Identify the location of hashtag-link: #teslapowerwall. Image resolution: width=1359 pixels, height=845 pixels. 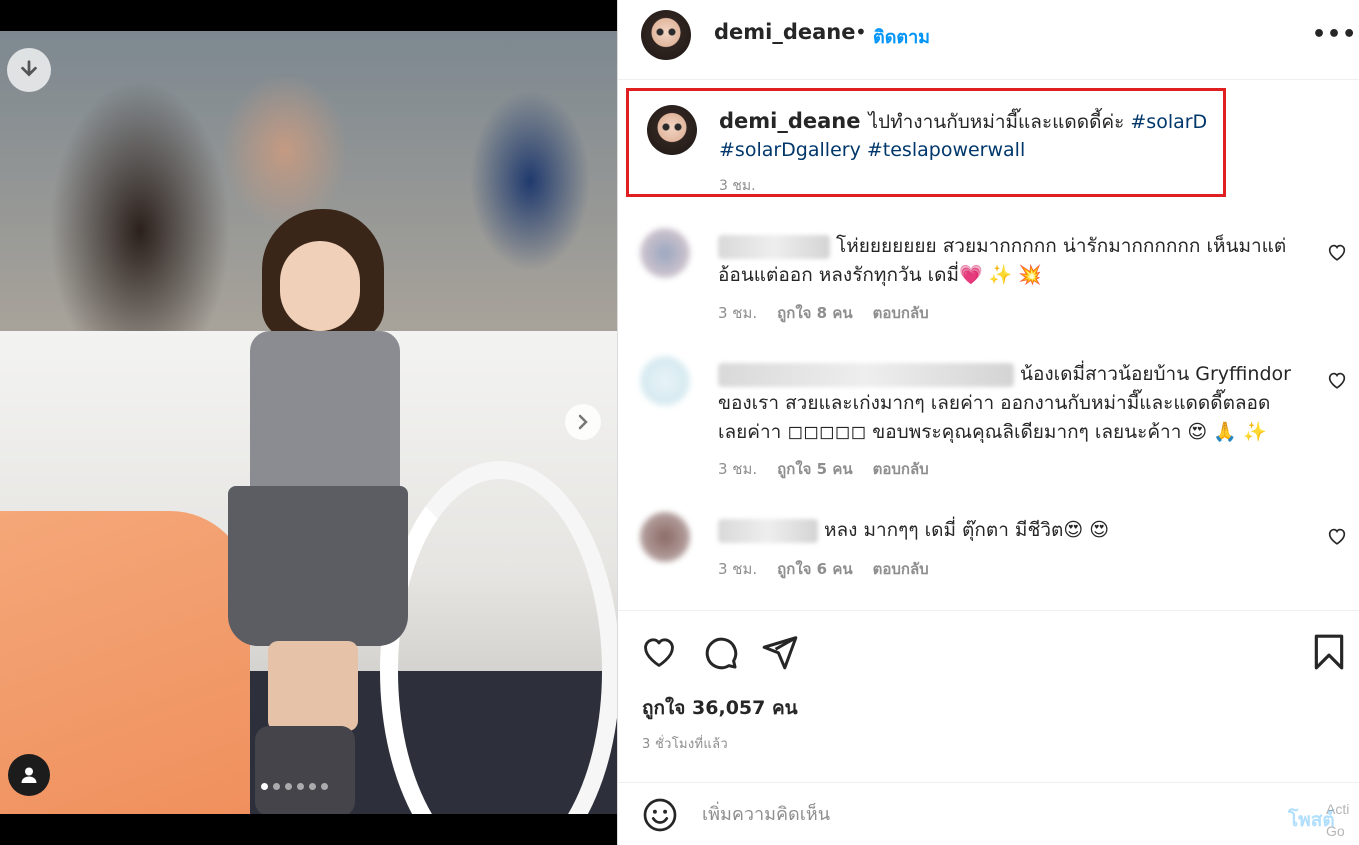
(946, 150).